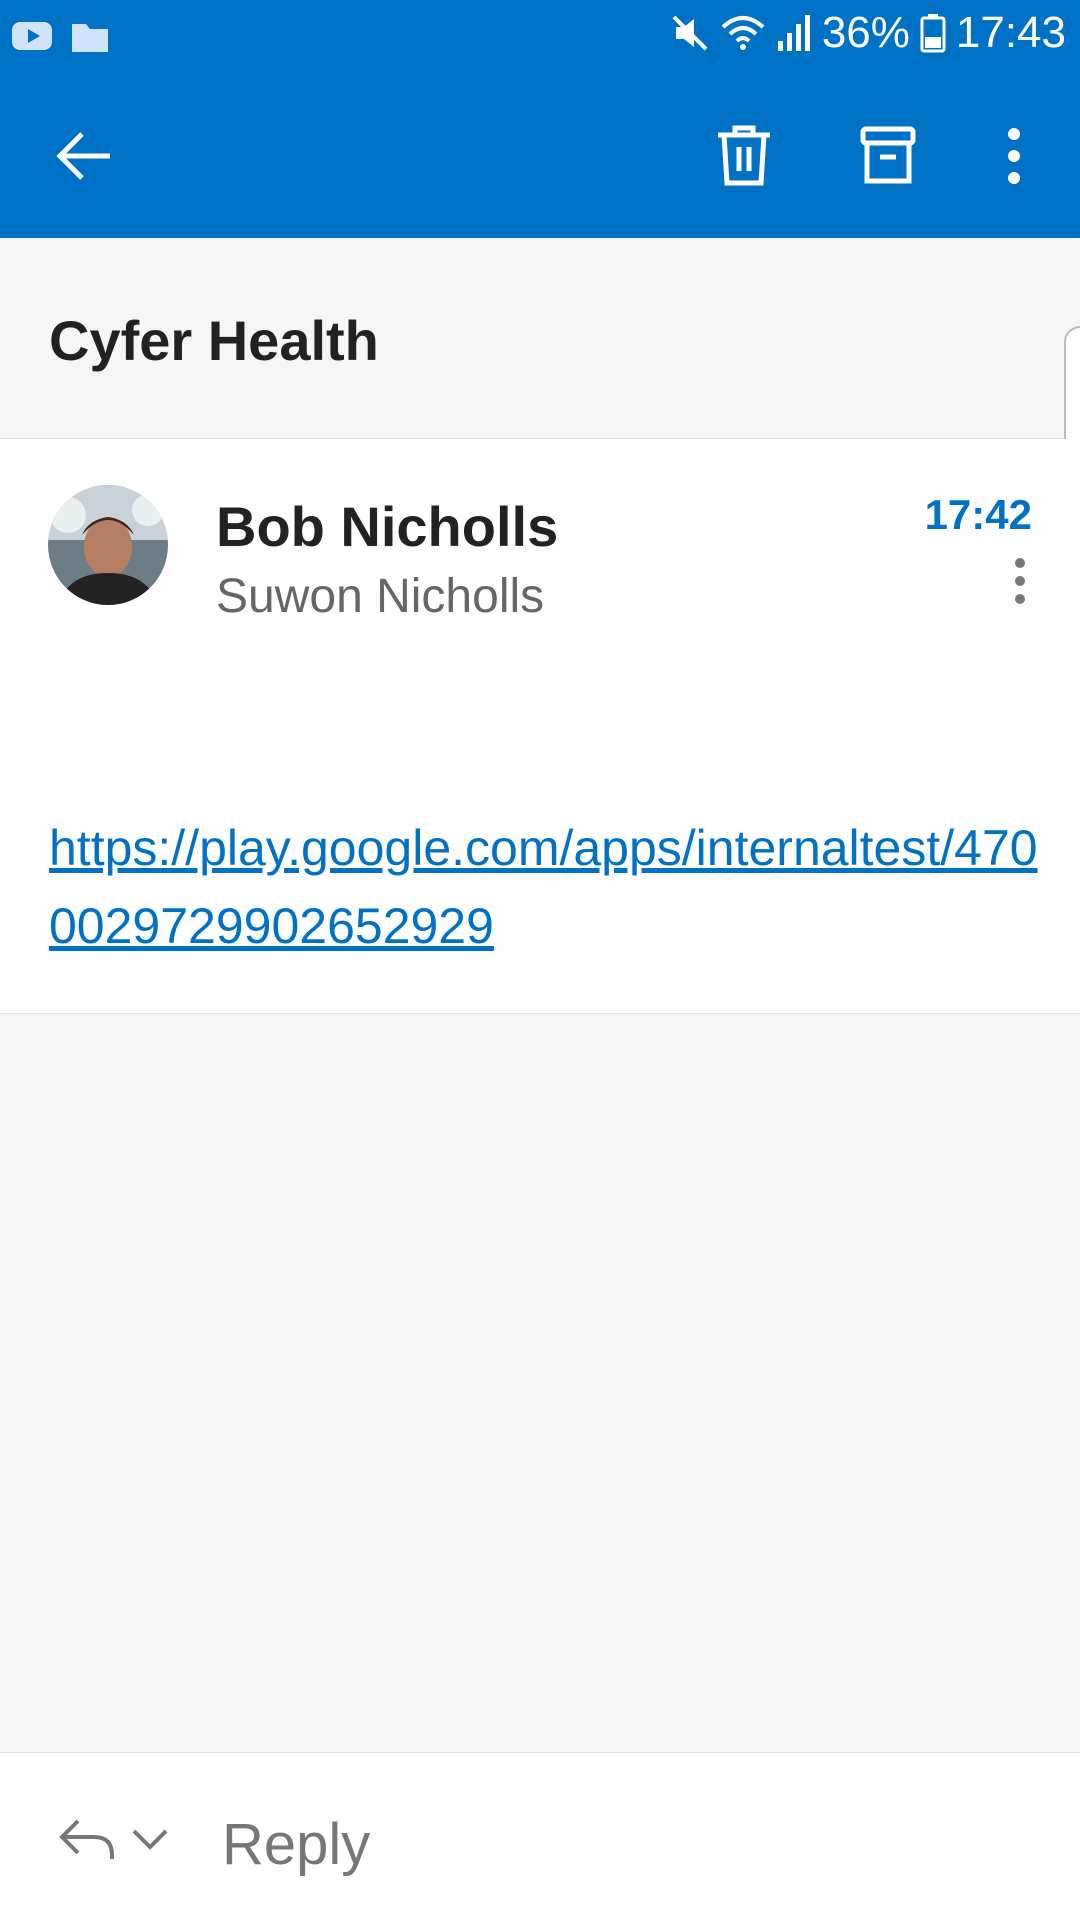 The width and height of the screenshot is (1080, 1921). I want to click on message-time: 17:42, so click(978, 514).